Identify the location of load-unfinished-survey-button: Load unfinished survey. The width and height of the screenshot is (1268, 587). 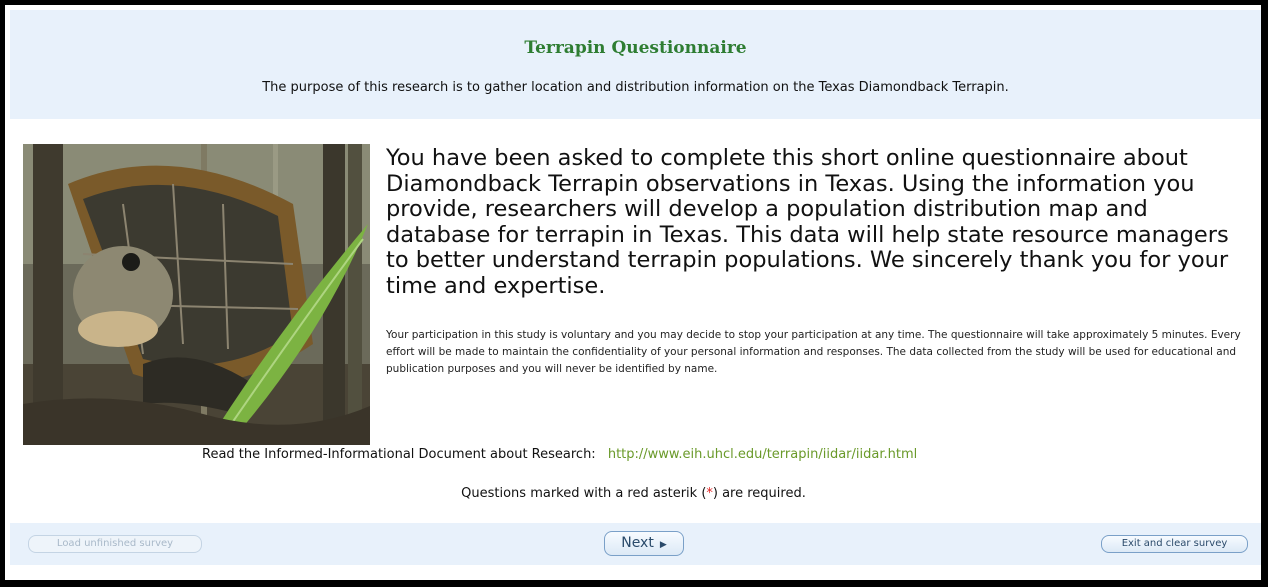
(115, 544).